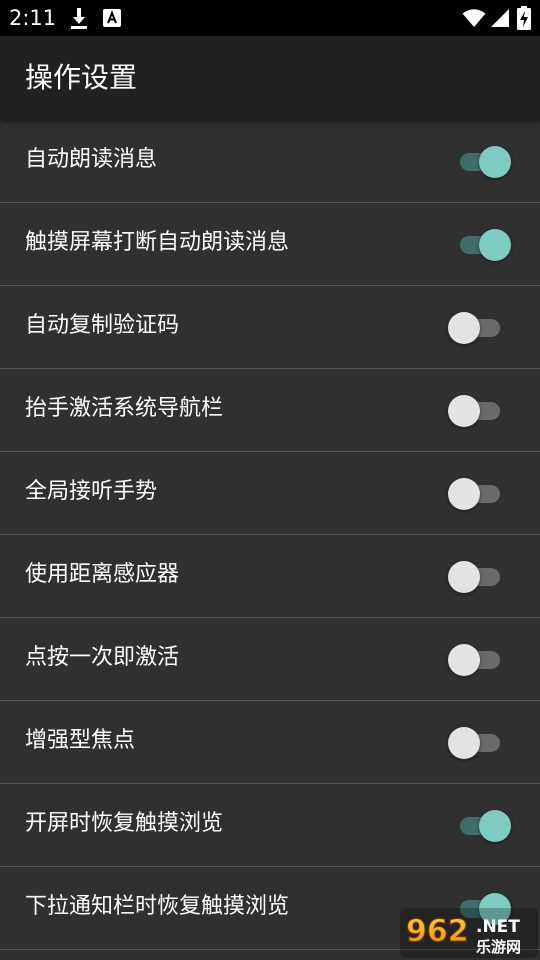  What do you see at coordinates (500, 18) in the screenshot?
I see `signal-icon` at bounding box center [500, 18].